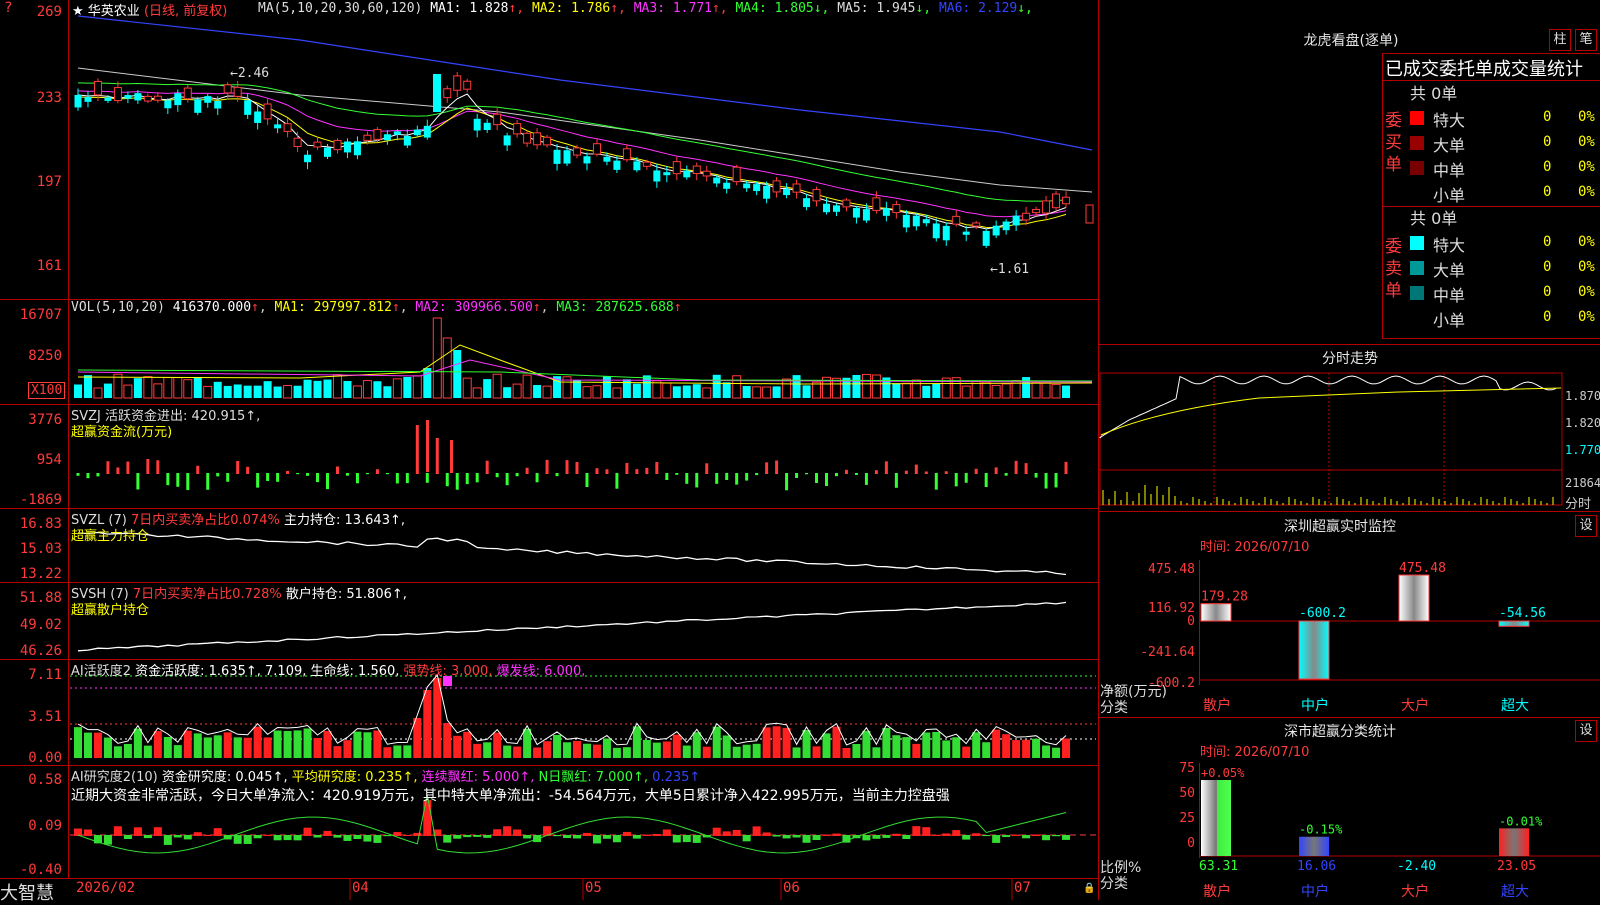 Image resolution: width=1600 pixels, height=905 pixels. What do you see at coordinates (49, 460) in the screenshot?
I see `svzj-y-tick: 954` at bounding box center [49, 460].